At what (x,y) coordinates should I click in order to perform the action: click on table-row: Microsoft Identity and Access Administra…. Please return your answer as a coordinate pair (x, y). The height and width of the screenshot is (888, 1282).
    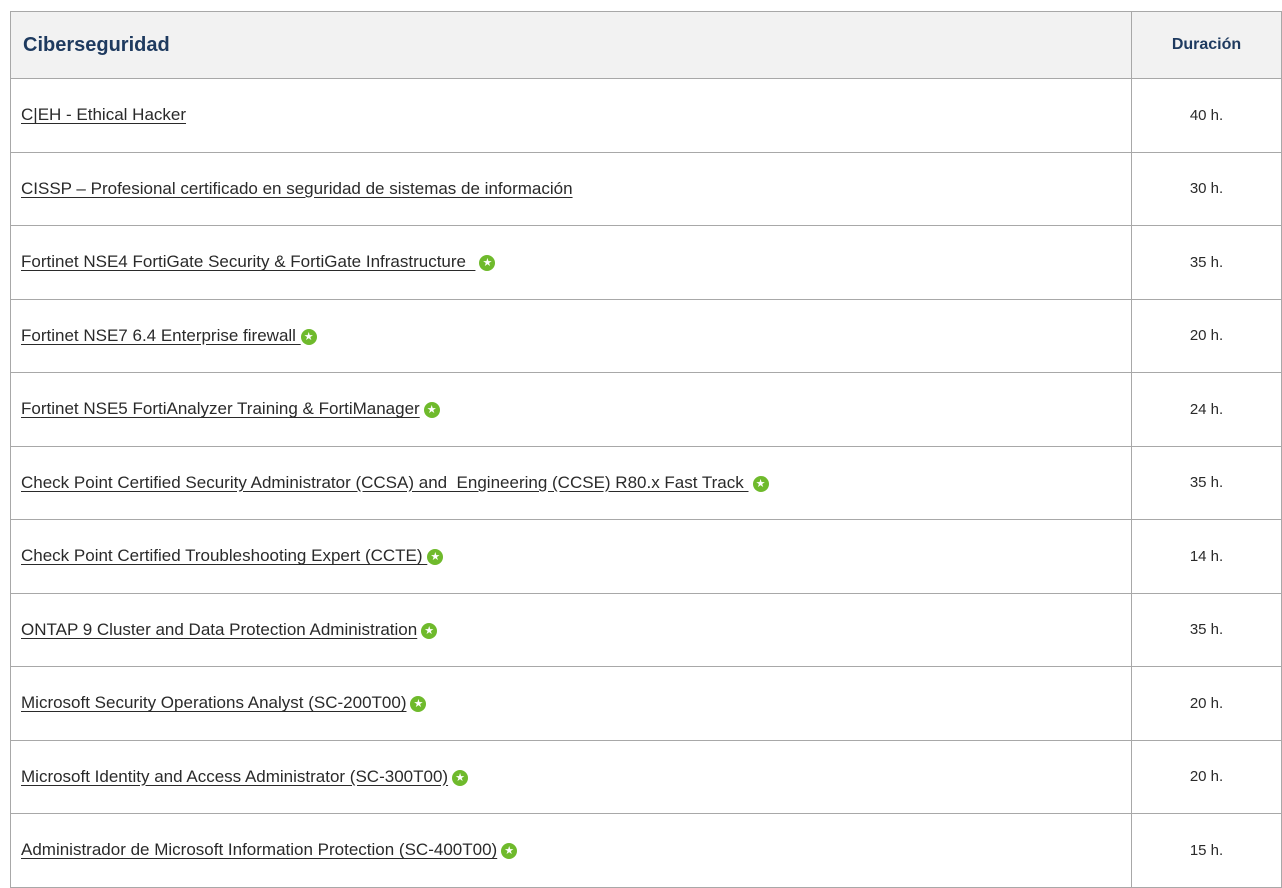
    Looking at the image, I should click on (646, 776).